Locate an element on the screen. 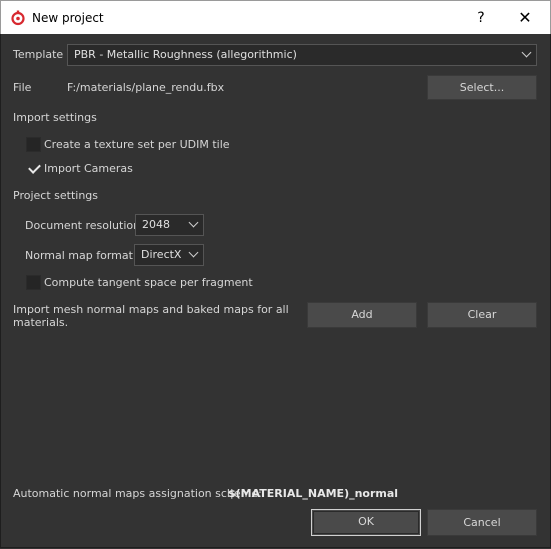 The image size is (551, 549). udim-checkbox is located at coordinates (33, 144).